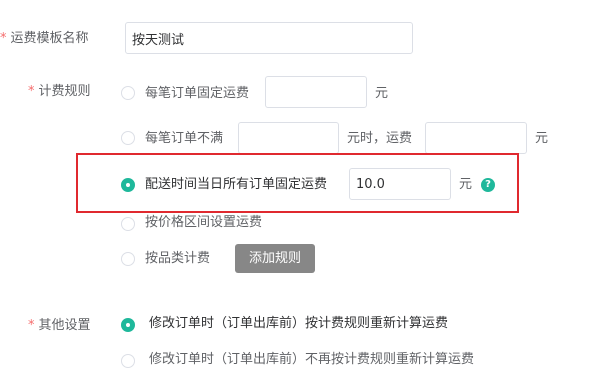  Describe the element at coordinates (59, 91) in the screenshot. I see `fee-rule-label: * 计费规则` at that location.